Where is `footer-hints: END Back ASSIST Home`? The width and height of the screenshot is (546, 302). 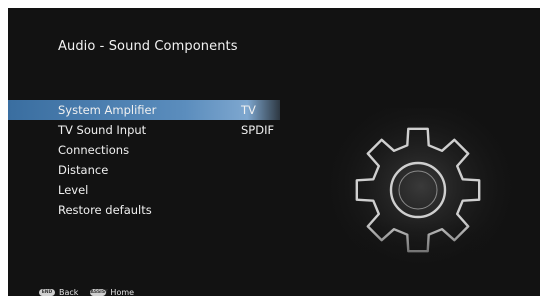
footer-hints: END Back ASSIST Home is located at coordinates (92, 291).